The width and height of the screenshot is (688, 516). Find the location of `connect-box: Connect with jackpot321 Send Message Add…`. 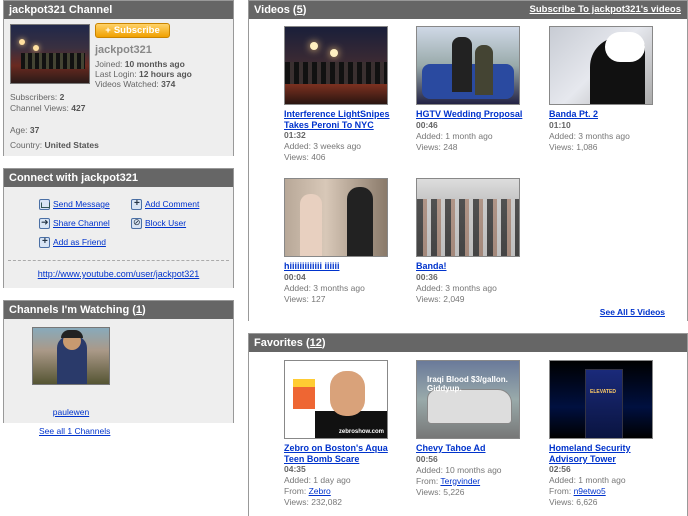

connect-box: Connect with jackpot321 Send Message Add… is located at coordinates (118, 228).